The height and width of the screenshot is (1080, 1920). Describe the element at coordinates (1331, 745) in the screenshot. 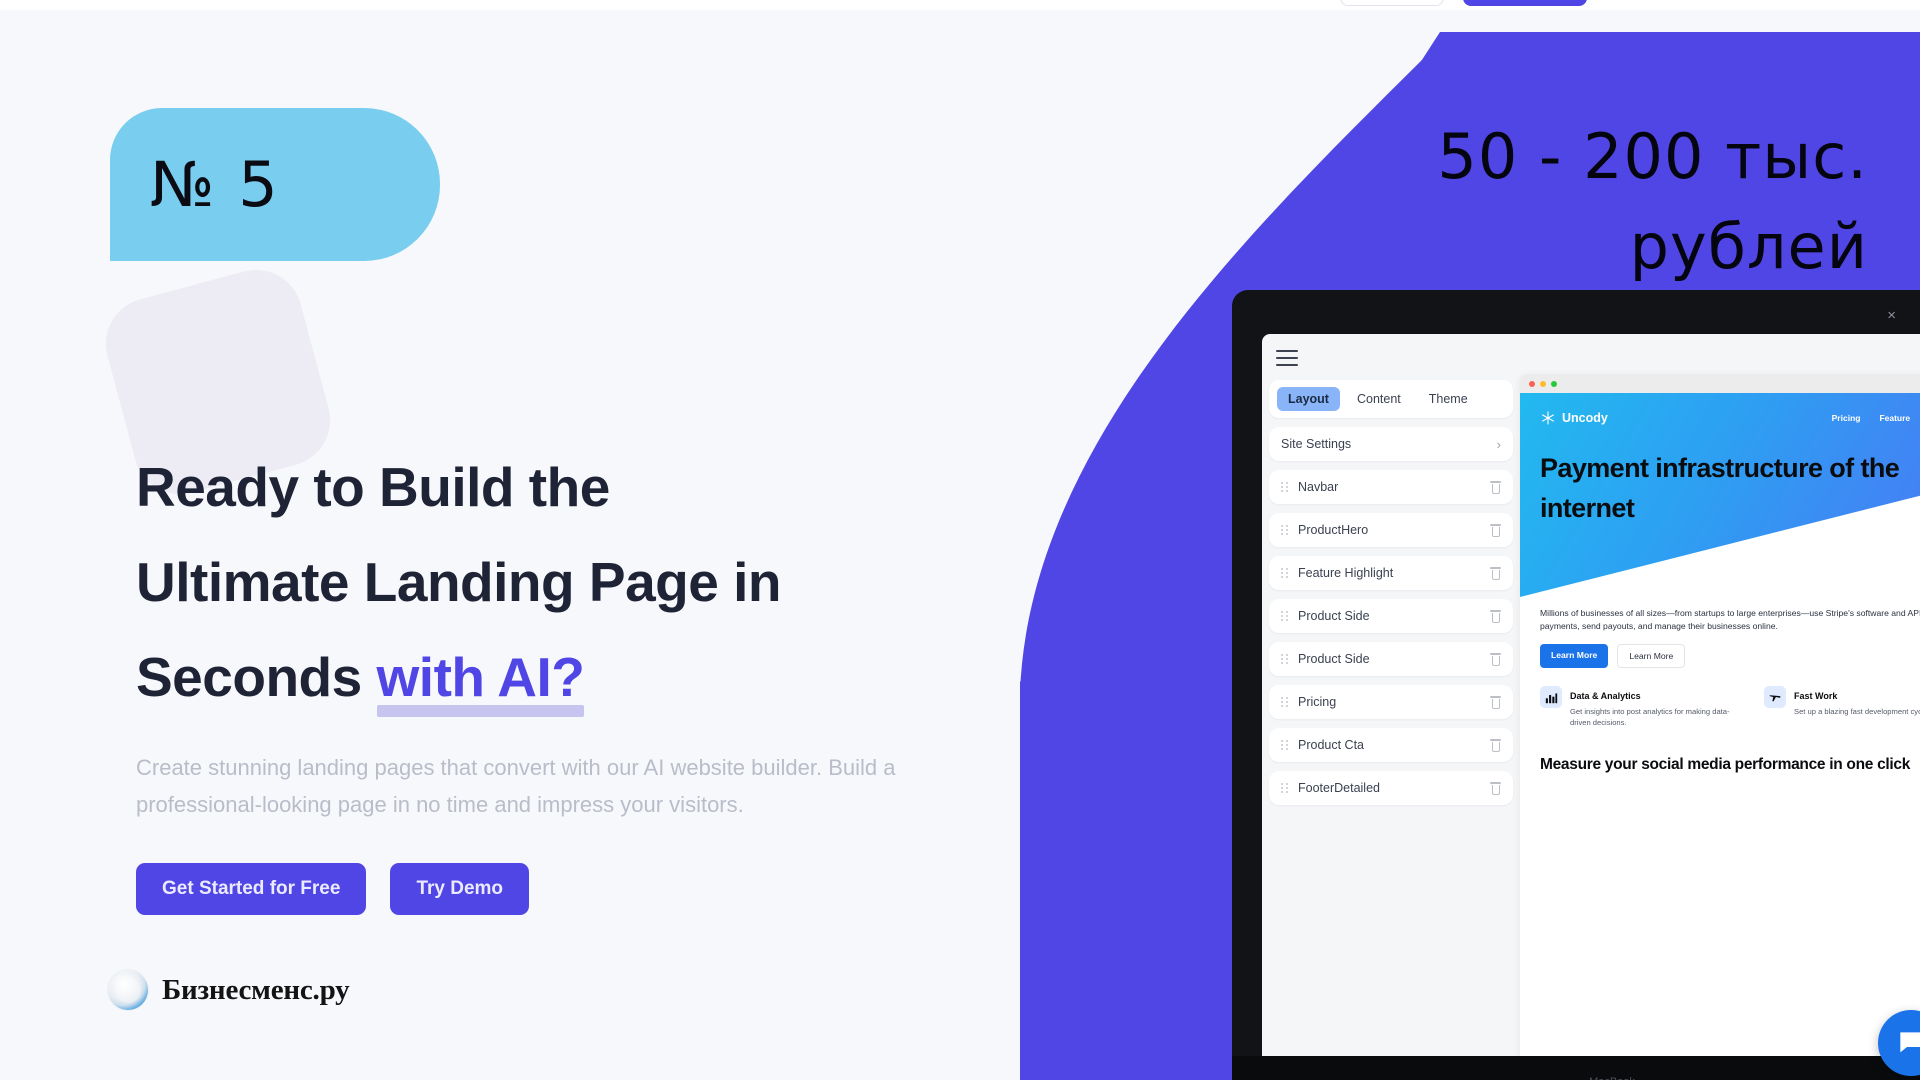

I see `section-label: Product Cta` at that location.